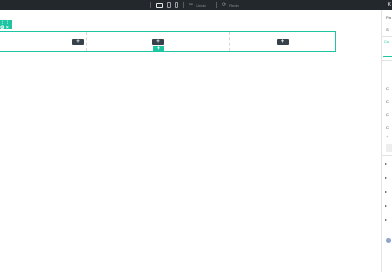  I want to click on mobile-icon, so click(176, 5).